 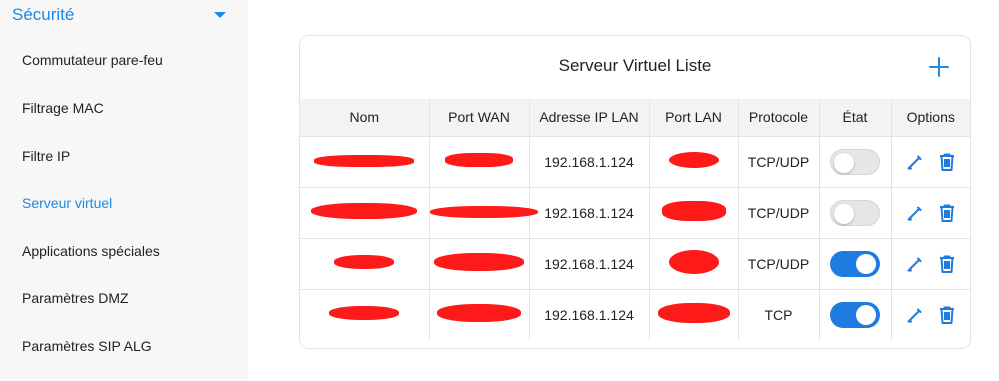 What do you see at coordinates (588, 117) in the screenshot?
I see `column-header-adresse-ip-lan: Adresse IP LAN` at bounding box center [588, 117].